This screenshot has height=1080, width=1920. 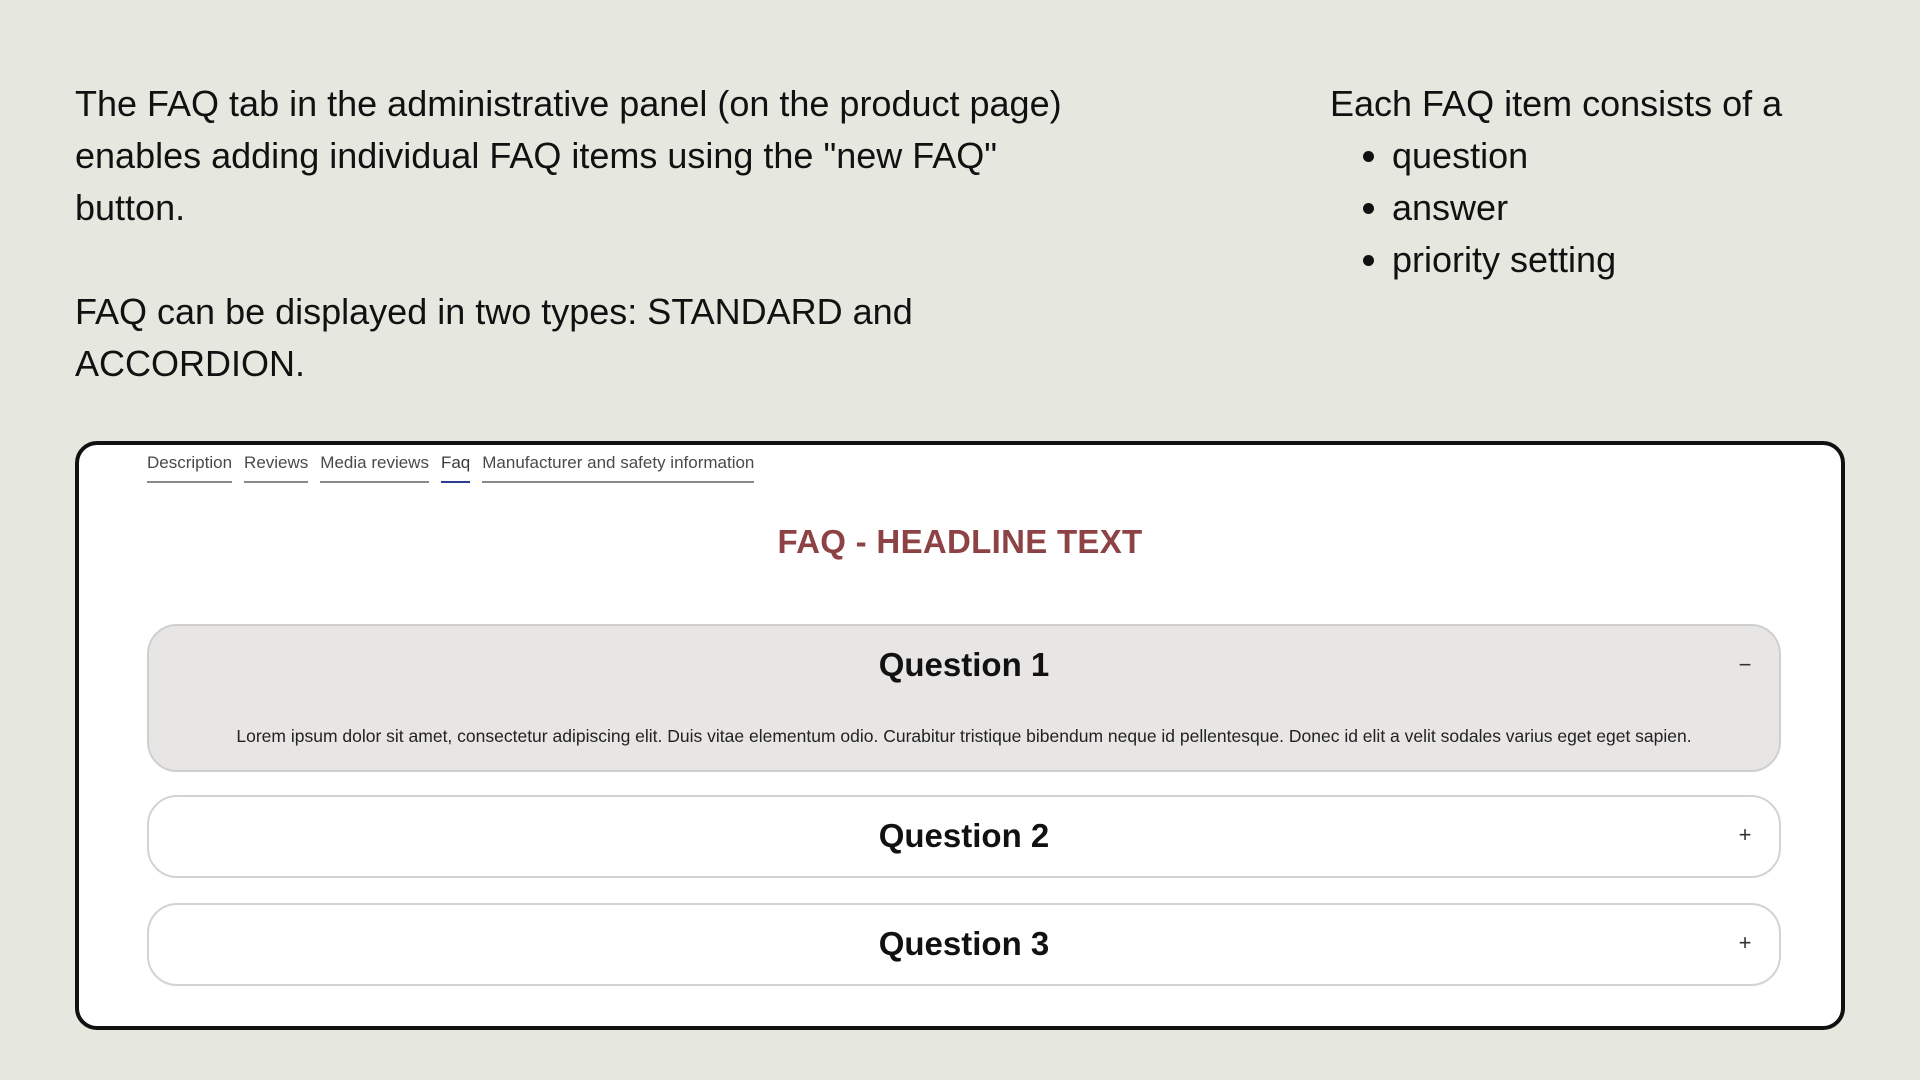 I want to click on faq-item-2: Question 2 +, so click(x=964, y=836).